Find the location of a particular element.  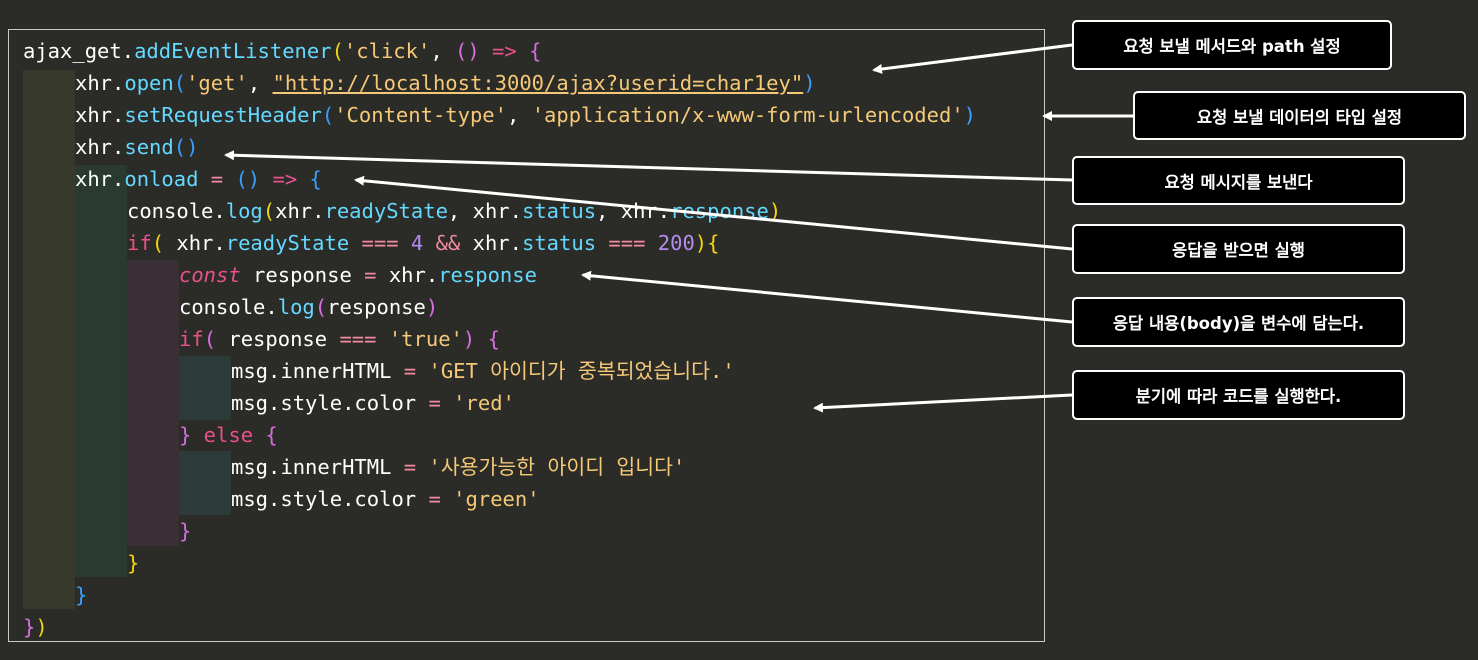

arrow-method-path is located at coordinates (972, 58).